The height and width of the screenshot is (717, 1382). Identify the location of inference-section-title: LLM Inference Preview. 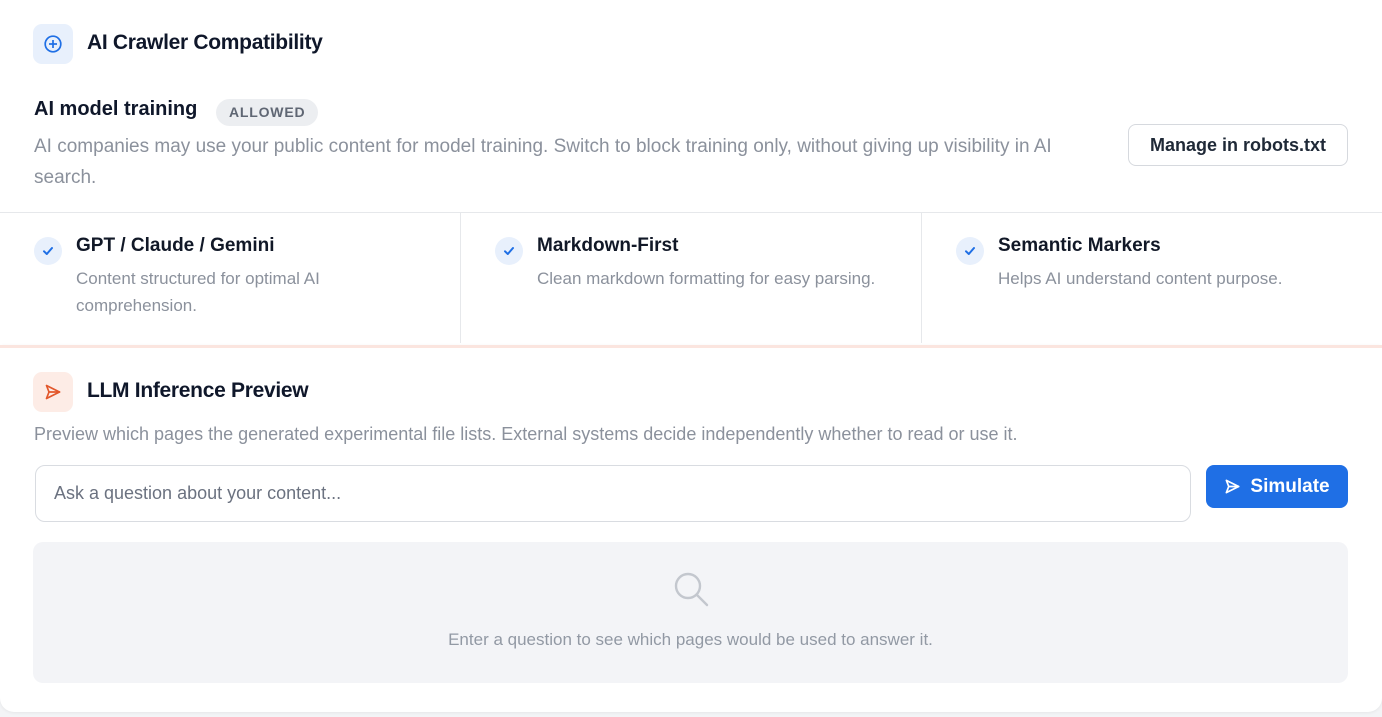
(198, 390).